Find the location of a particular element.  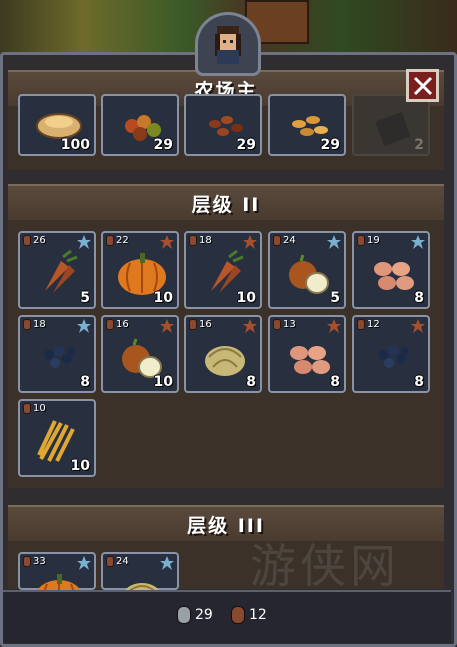

item-level: 12 is located at coordinates (368, 324).